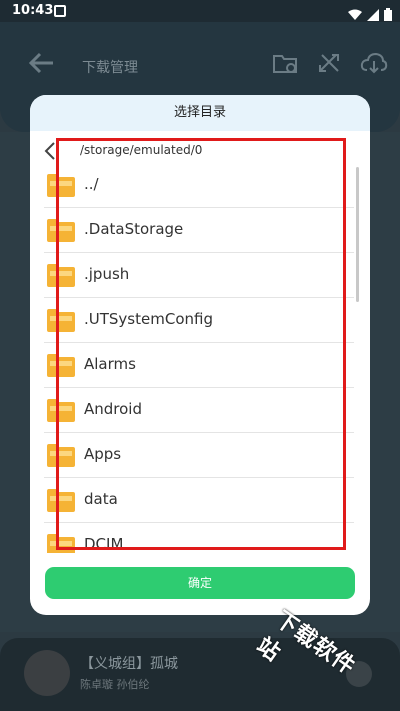 Image resolution: width=400 pixels, height=711 pixels. What do you see at coordinates (285, 65) in the screenshot?
I see `folder-settings-icon` at bounding box center [285, 65].